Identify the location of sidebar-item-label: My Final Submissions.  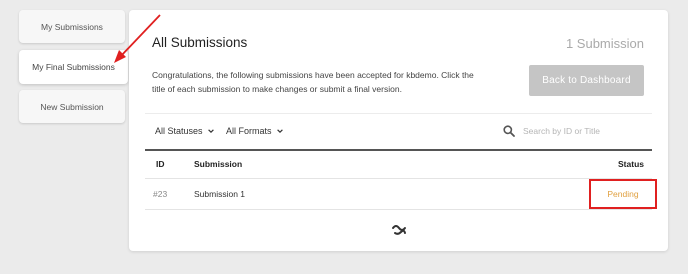
(73, 67).